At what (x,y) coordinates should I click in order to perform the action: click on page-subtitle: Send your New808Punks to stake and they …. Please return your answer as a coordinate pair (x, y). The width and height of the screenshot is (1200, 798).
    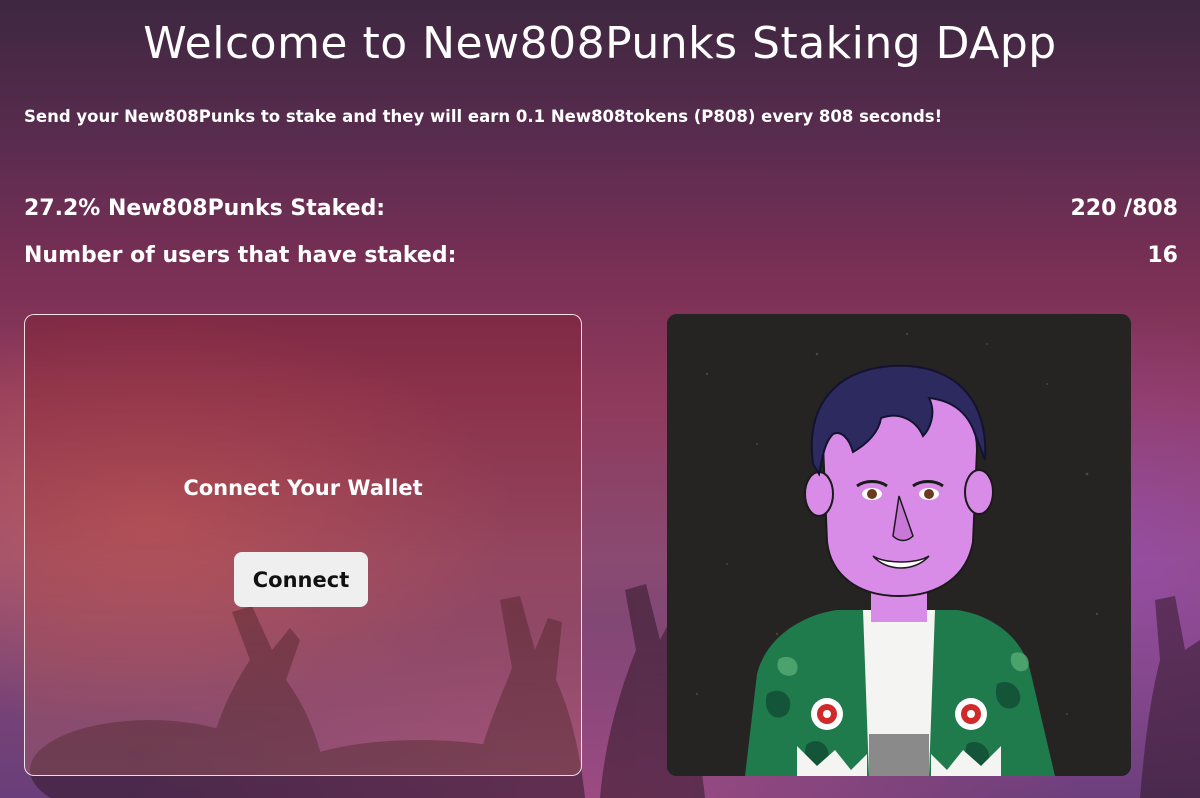
    Looking at the image, I should click on (483, 116).